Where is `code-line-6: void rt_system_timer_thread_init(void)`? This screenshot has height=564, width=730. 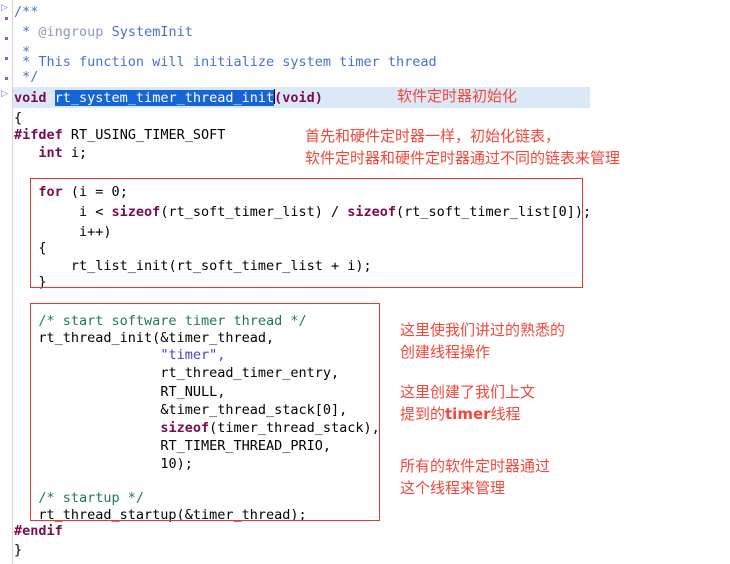 code-line-6: void rt_system_timer_thread_init(void) is located at coordinates (168, 98).